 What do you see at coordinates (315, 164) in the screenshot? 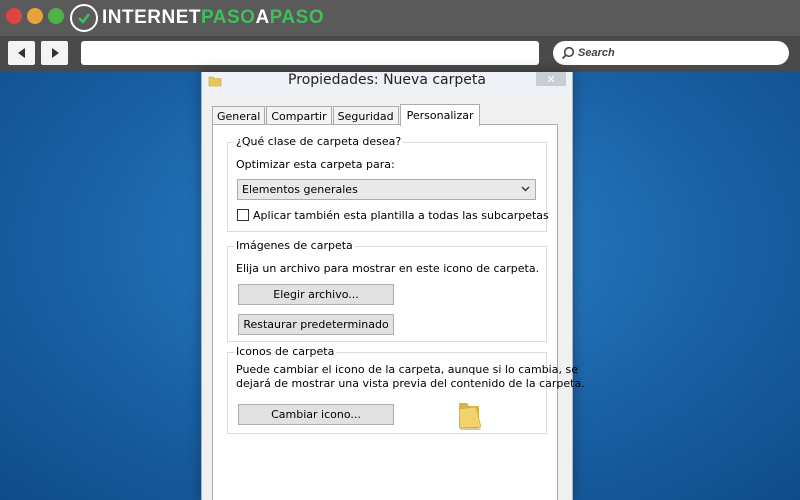
I see `optimize-label: Optimizar esta carpeta para:` at bounding box center [315, 164].